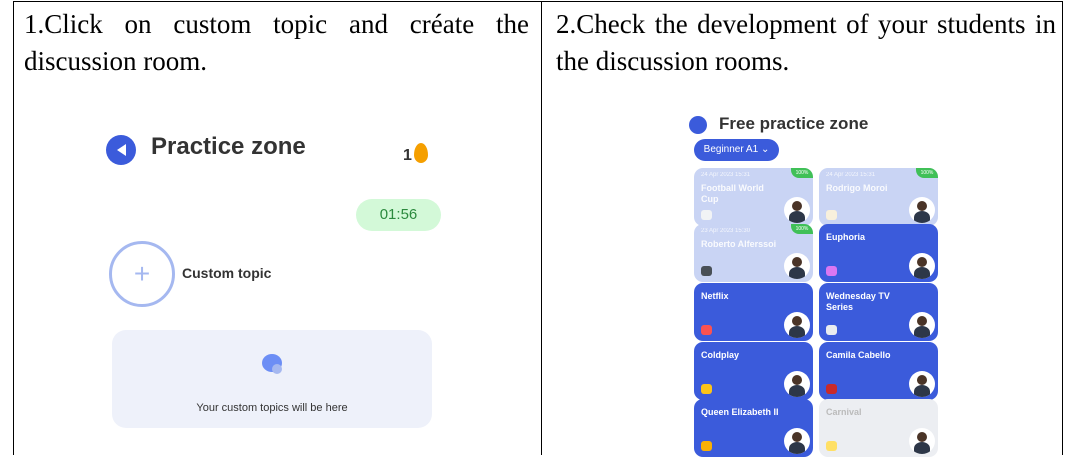 The image size is (1075, 457). Describe the element at coordinates (272, 364) in the screenshot. I see `chat-icon` at that location.